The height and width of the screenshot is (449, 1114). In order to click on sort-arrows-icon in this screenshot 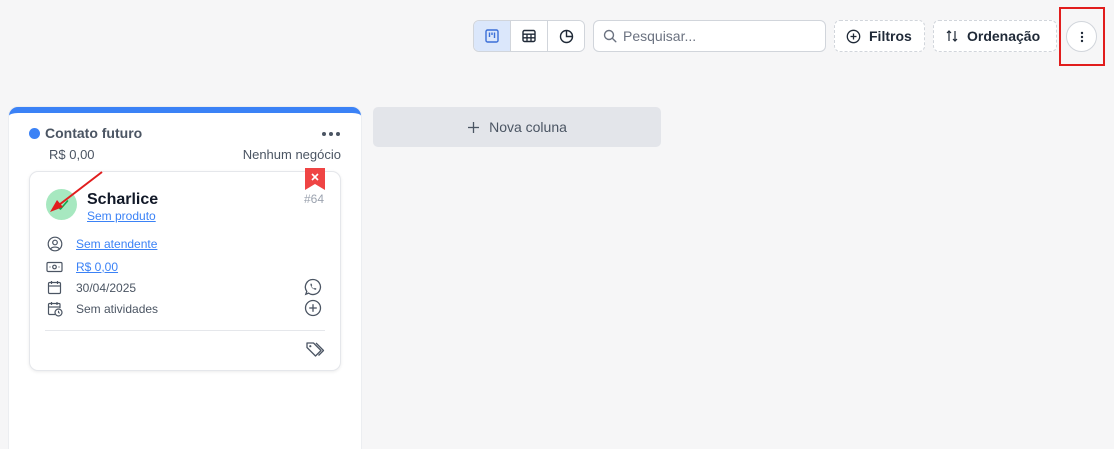, I will do `click(952, 36)`.